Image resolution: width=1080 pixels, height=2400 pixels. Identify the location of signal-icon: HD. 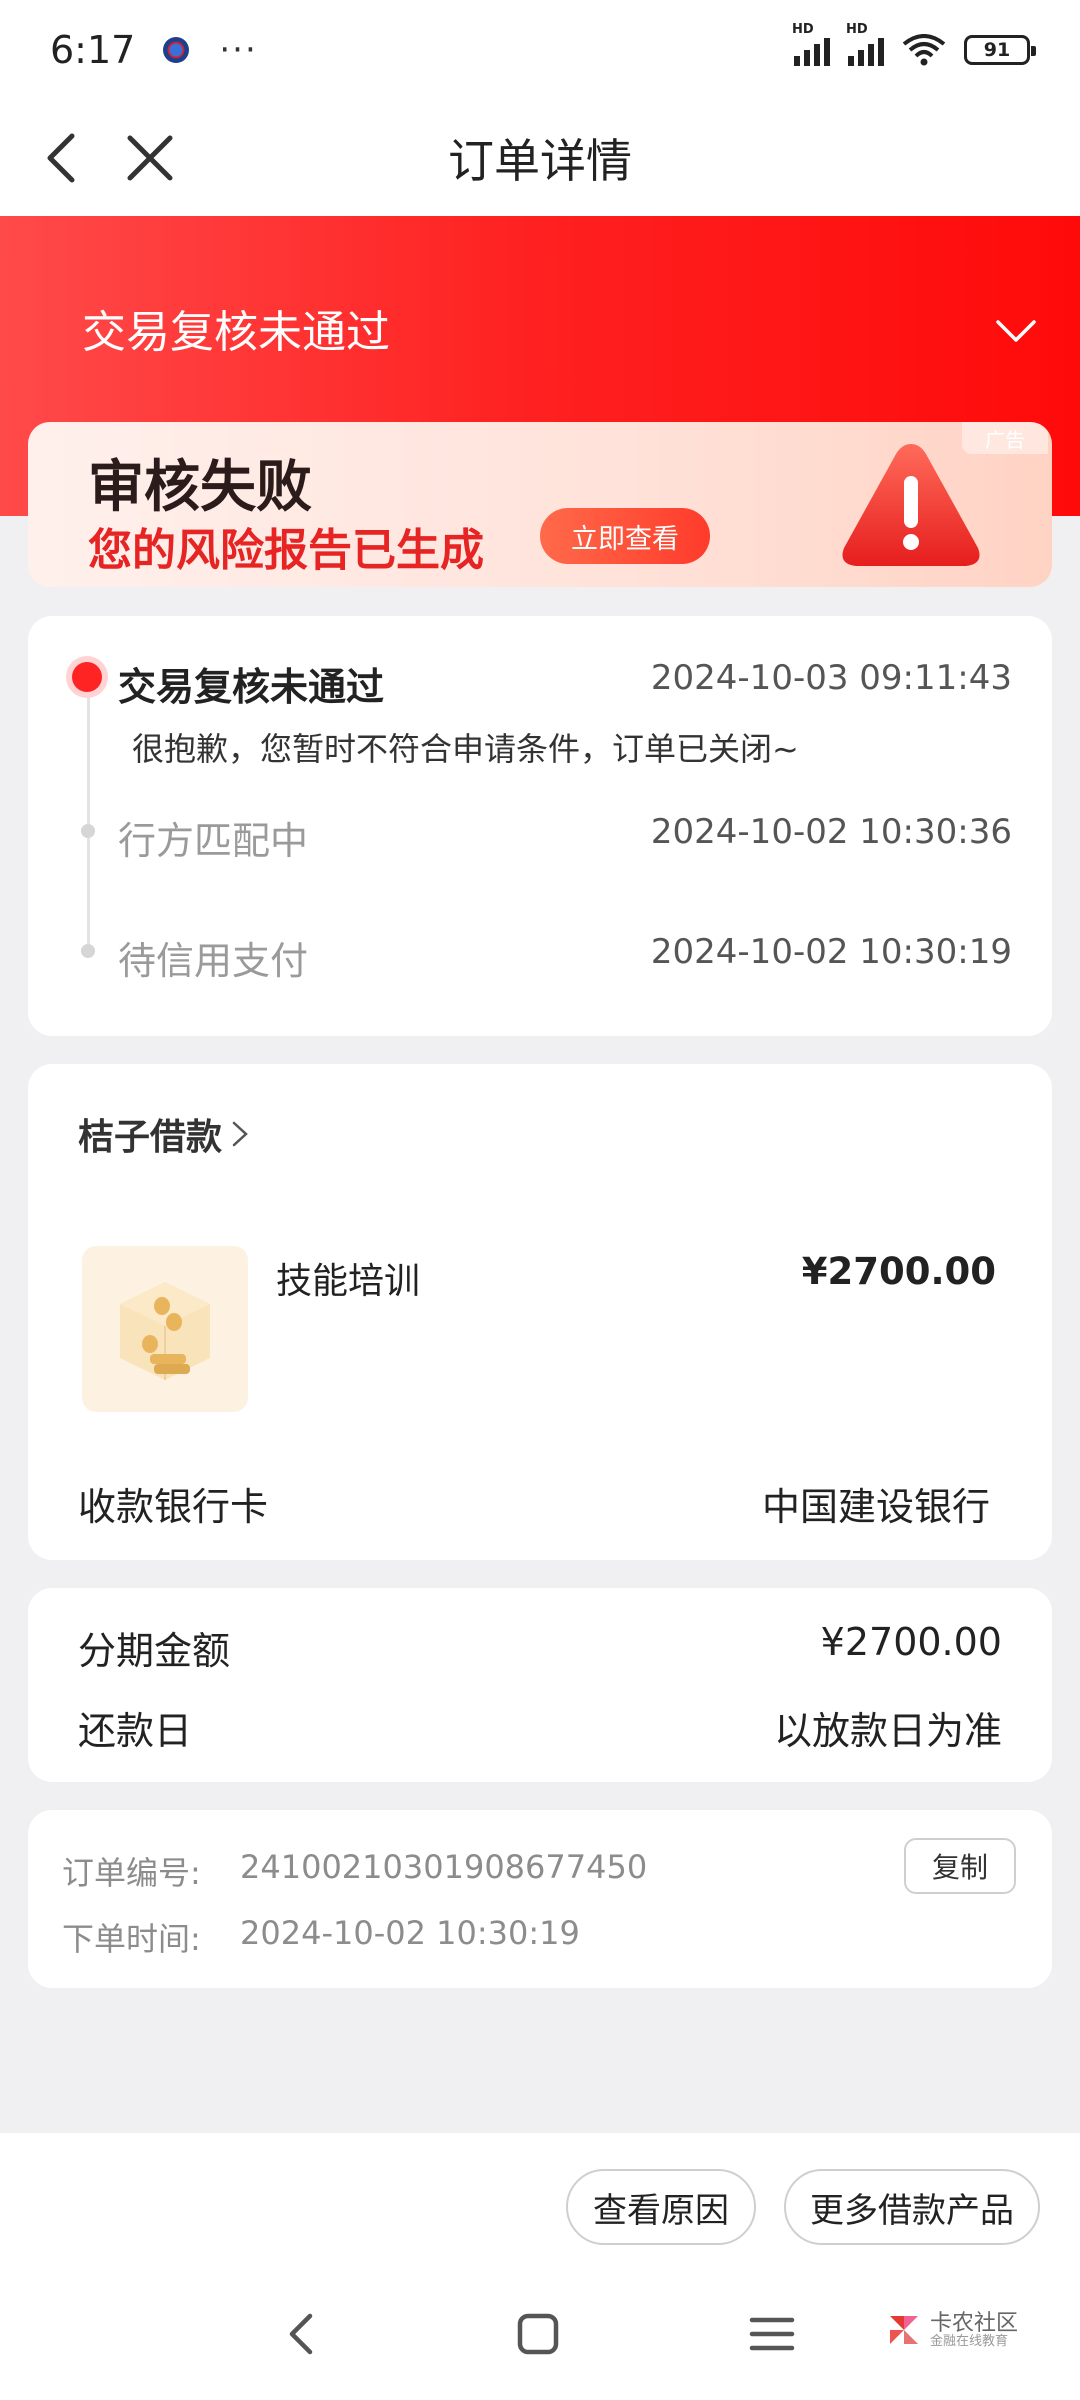
(811, 44).